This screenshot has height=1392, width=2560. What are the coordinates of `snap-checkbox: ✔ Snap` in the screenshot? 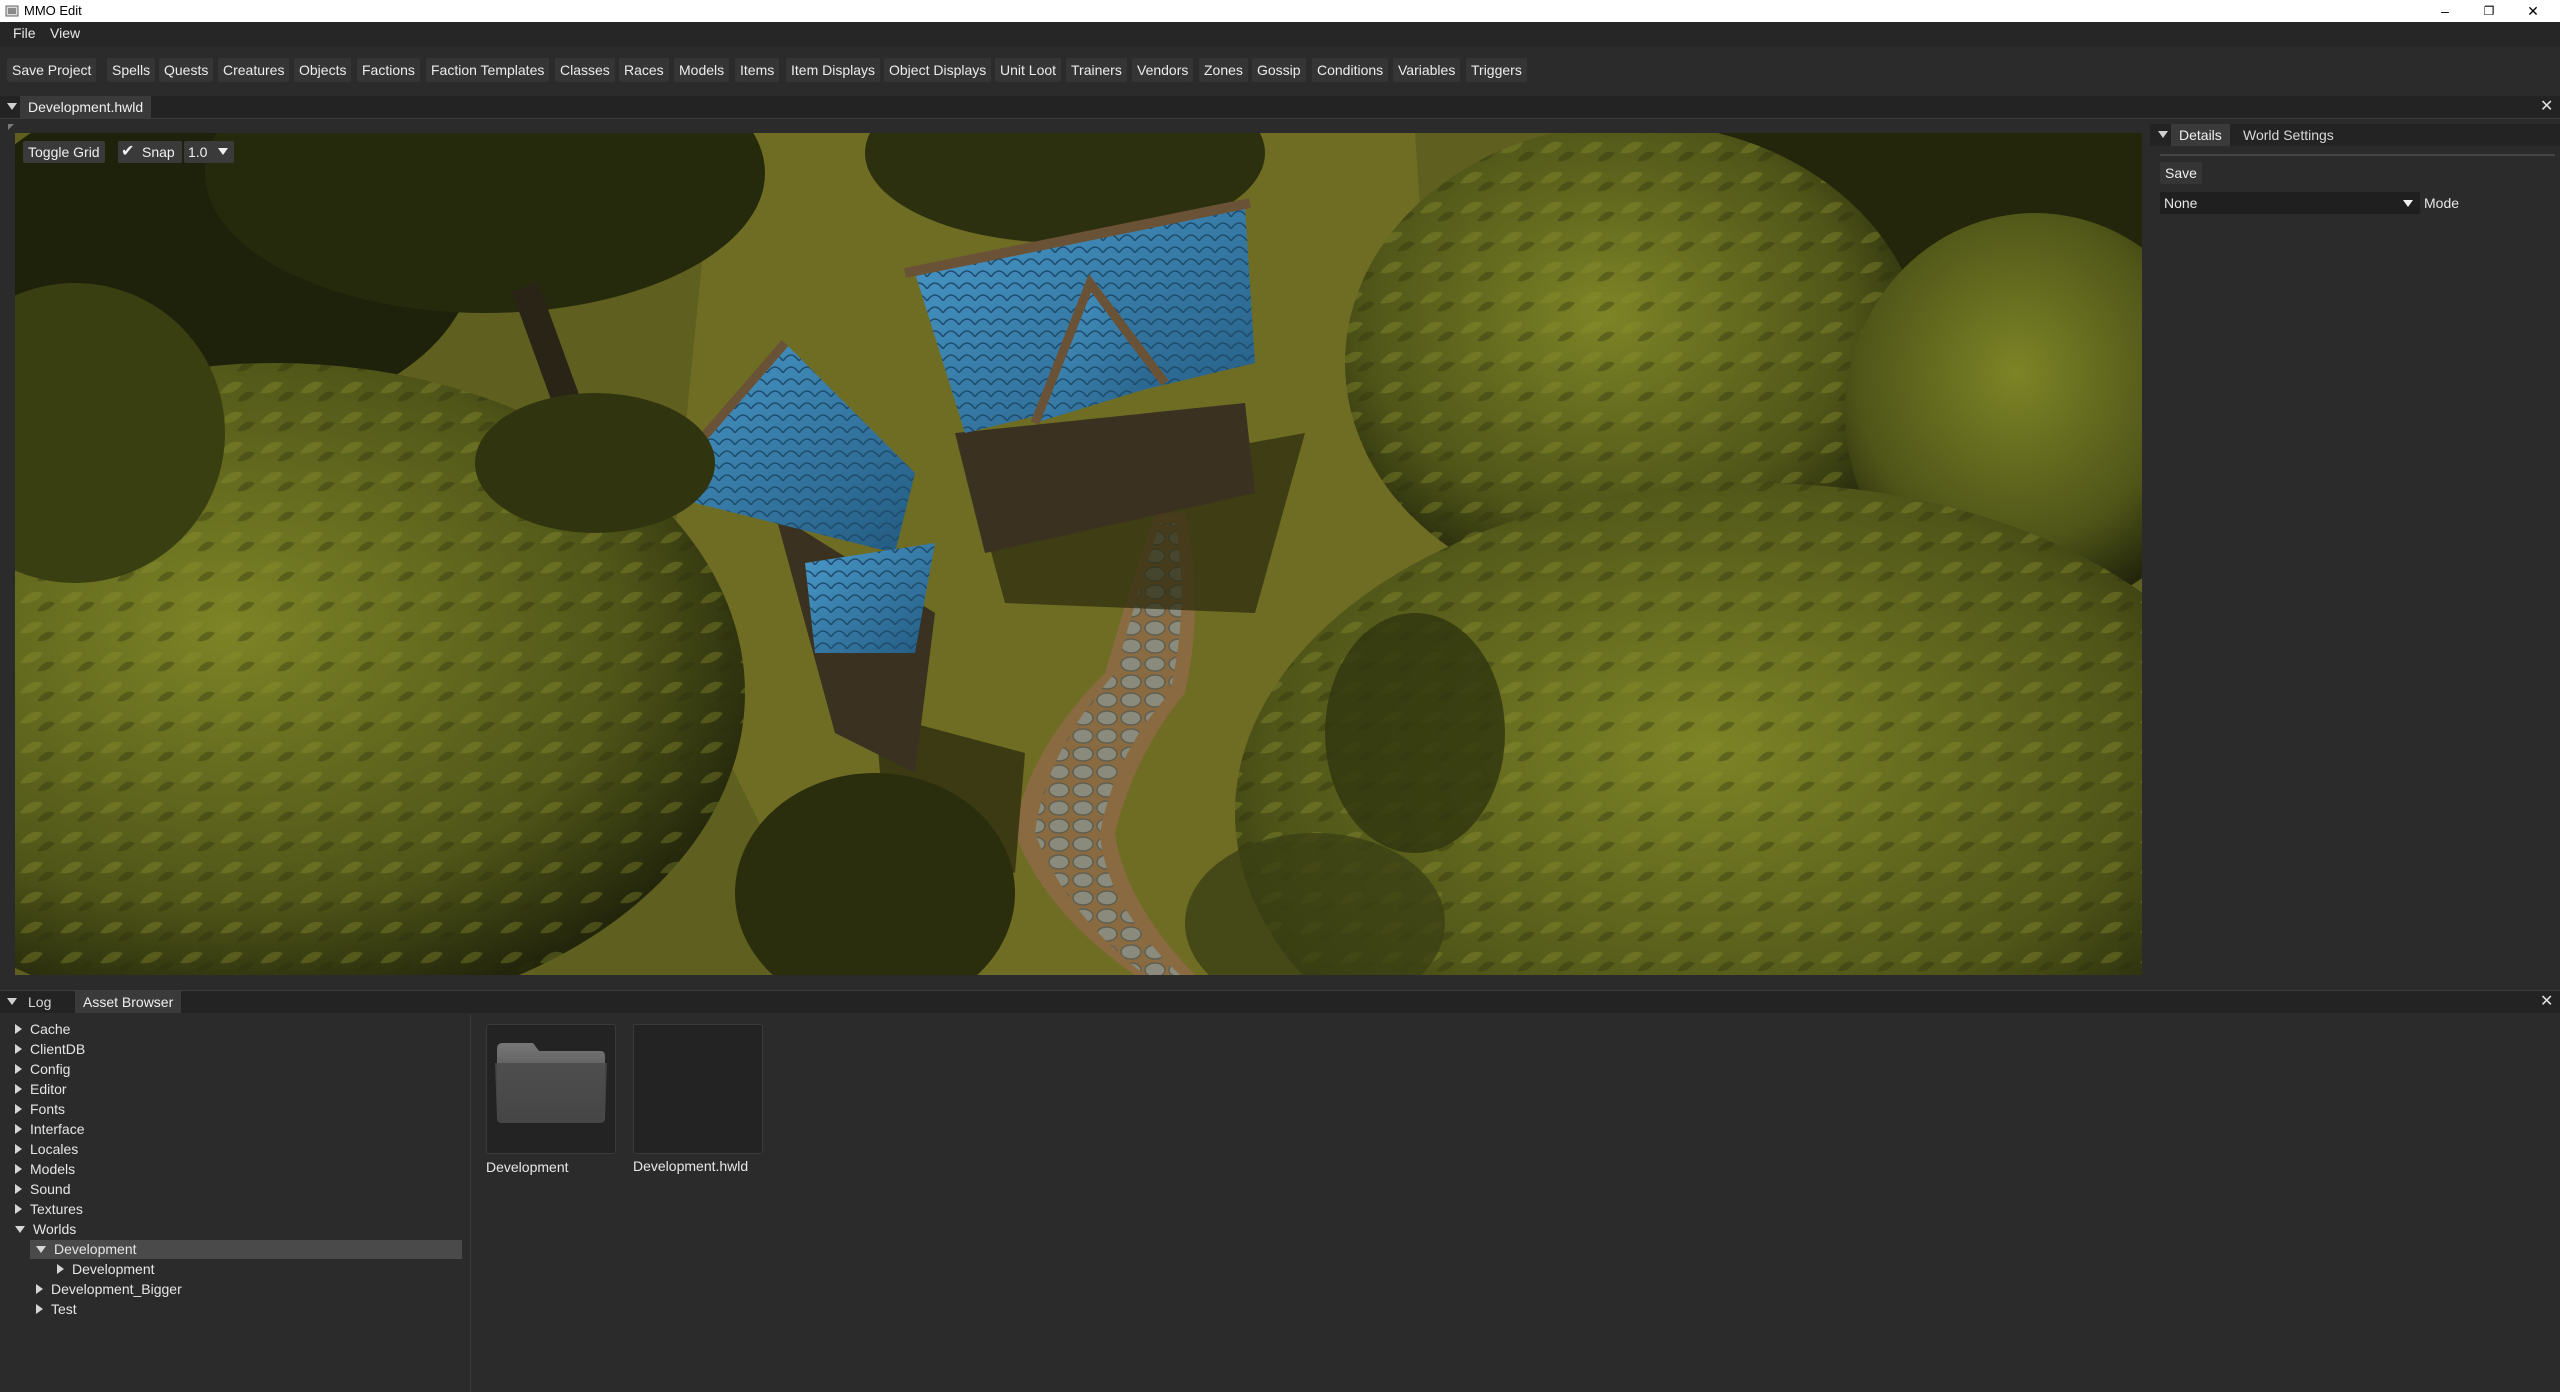 It's located at (150, 152).